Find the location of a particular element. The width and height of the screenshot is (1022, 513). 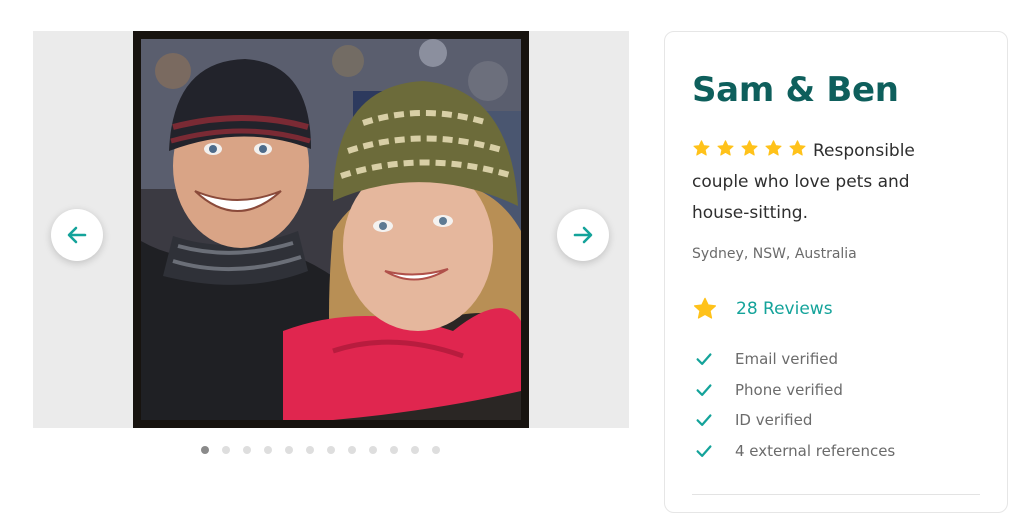

carousel-prev-button is located at coordinates (77, 235).